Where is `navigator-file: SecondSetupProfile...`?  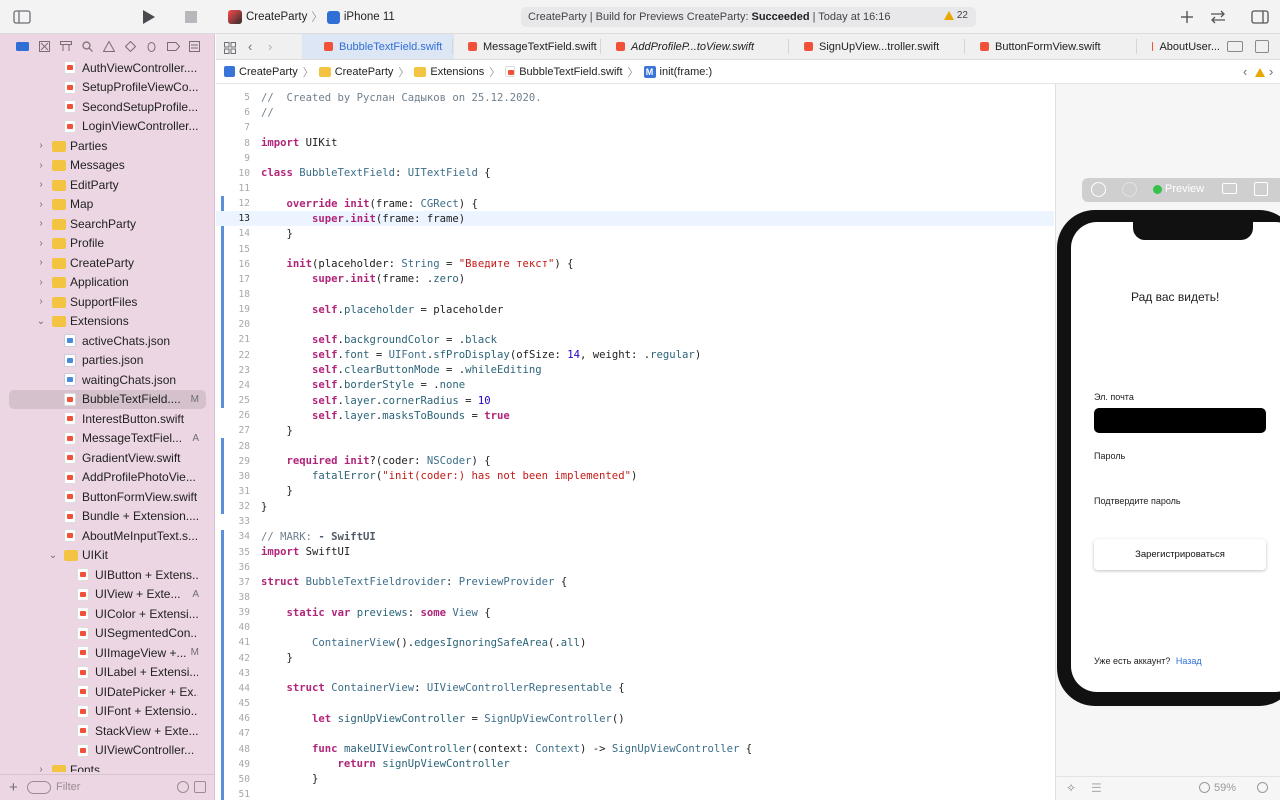
navigator-file: SecondSetupProfile... is located at coordinates (107, 107).